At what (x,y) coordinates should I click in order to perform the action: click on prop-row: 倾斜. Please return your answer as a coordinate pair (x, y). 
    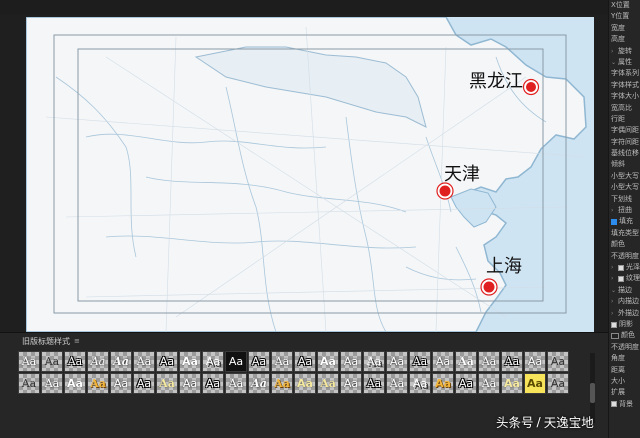
    Looking at the image, I should click on (624, 164).